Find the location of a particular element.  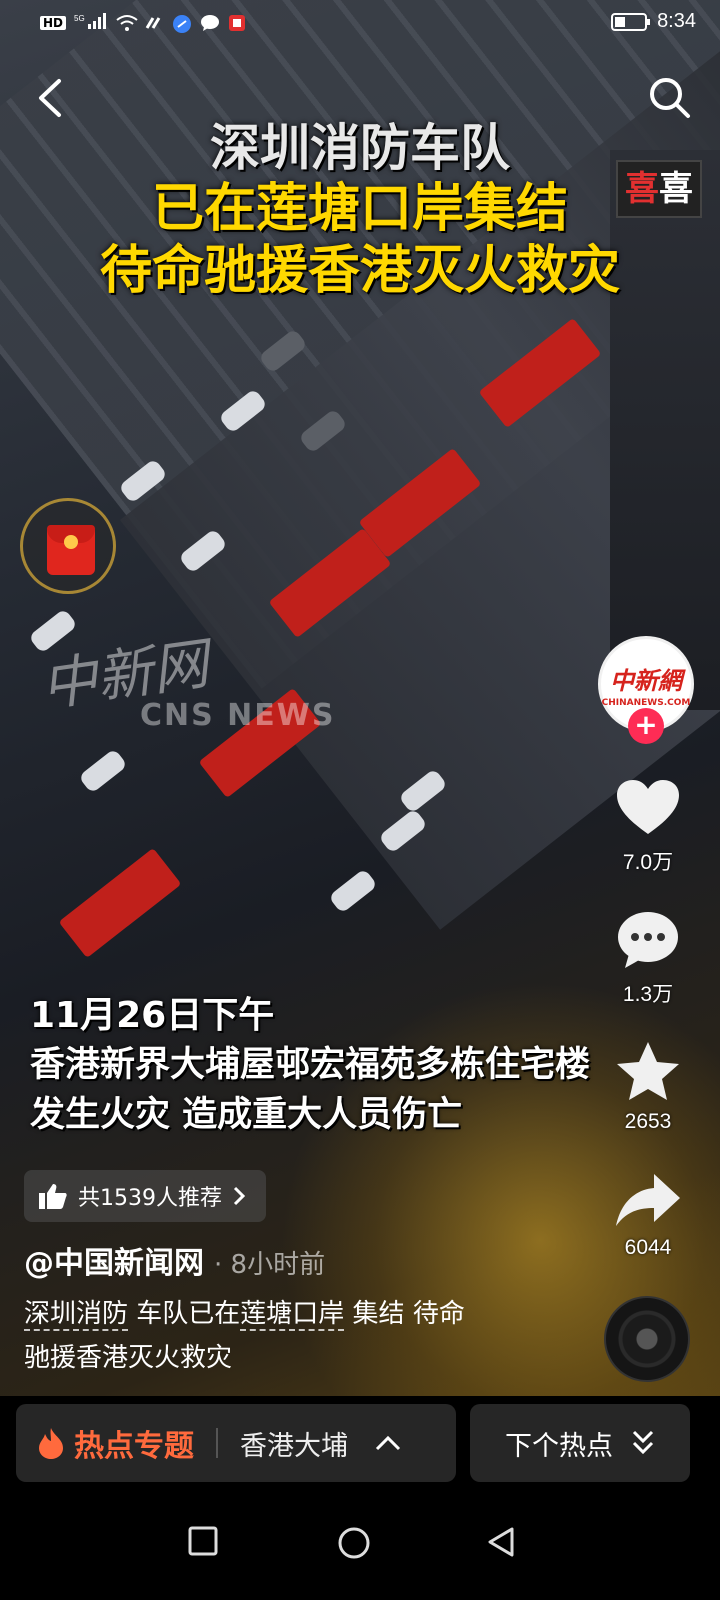

headline-line-2: 已在莲塘口岸集结 is located at coordinates (359, 209).